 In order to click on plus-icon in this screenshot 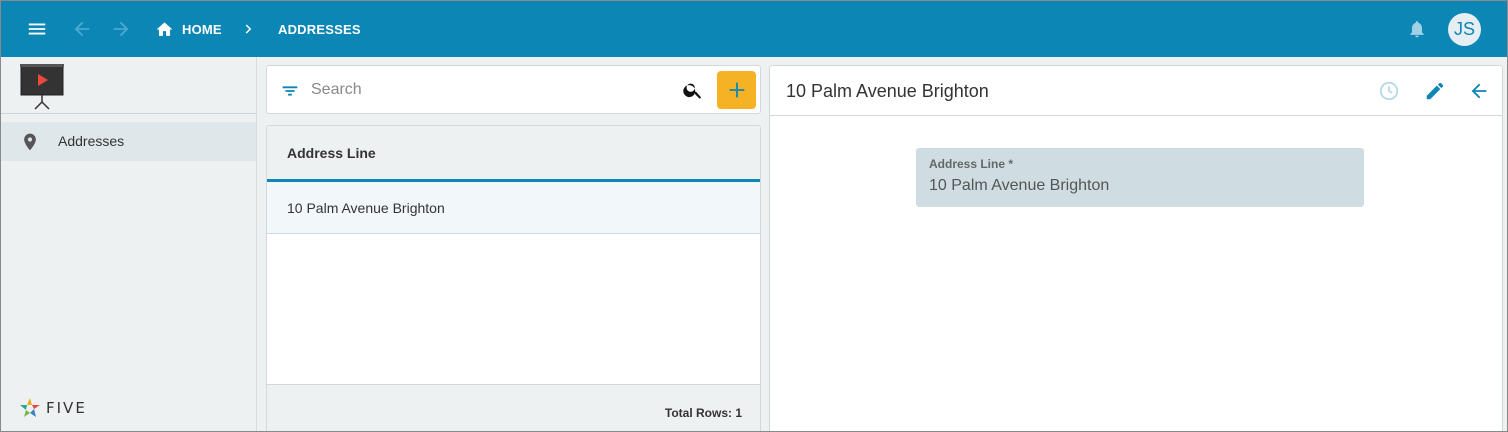, I will do `click(736, 90)`.